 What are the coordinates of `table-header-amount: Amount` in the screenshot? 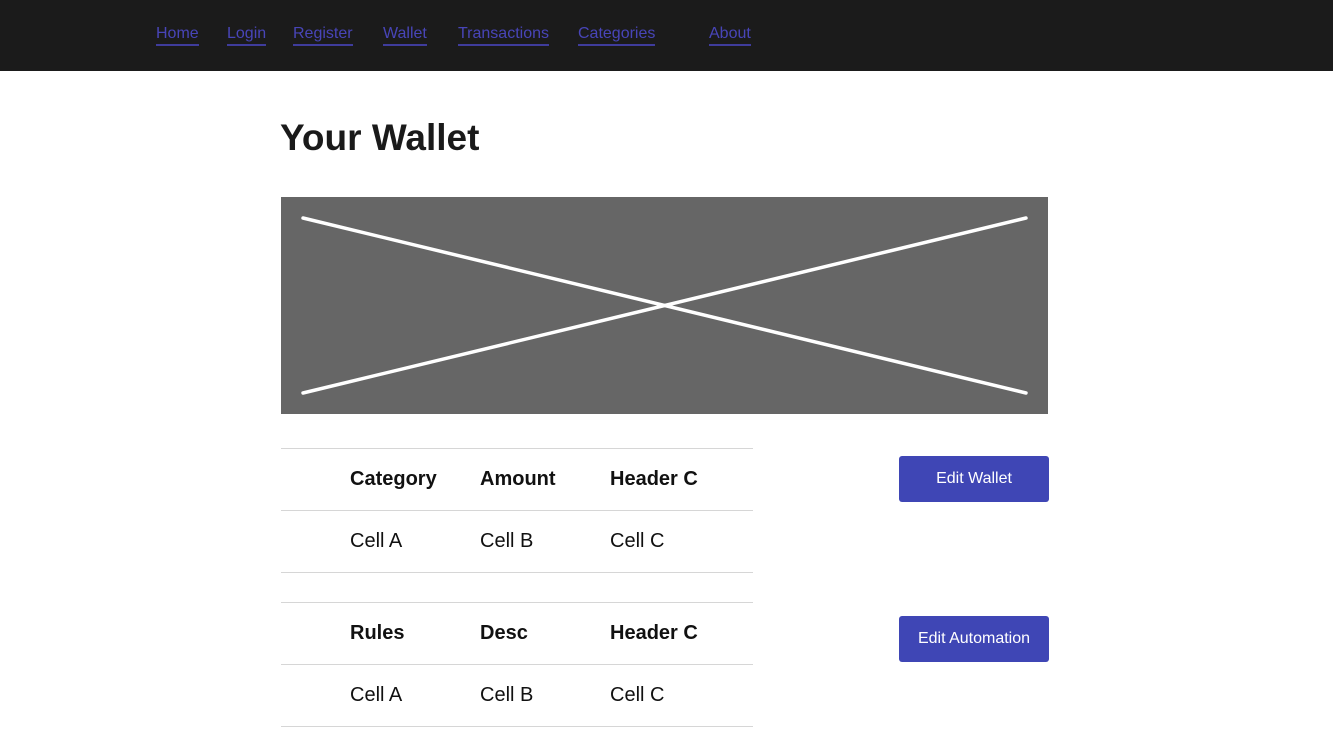 It's located at (545, 479).